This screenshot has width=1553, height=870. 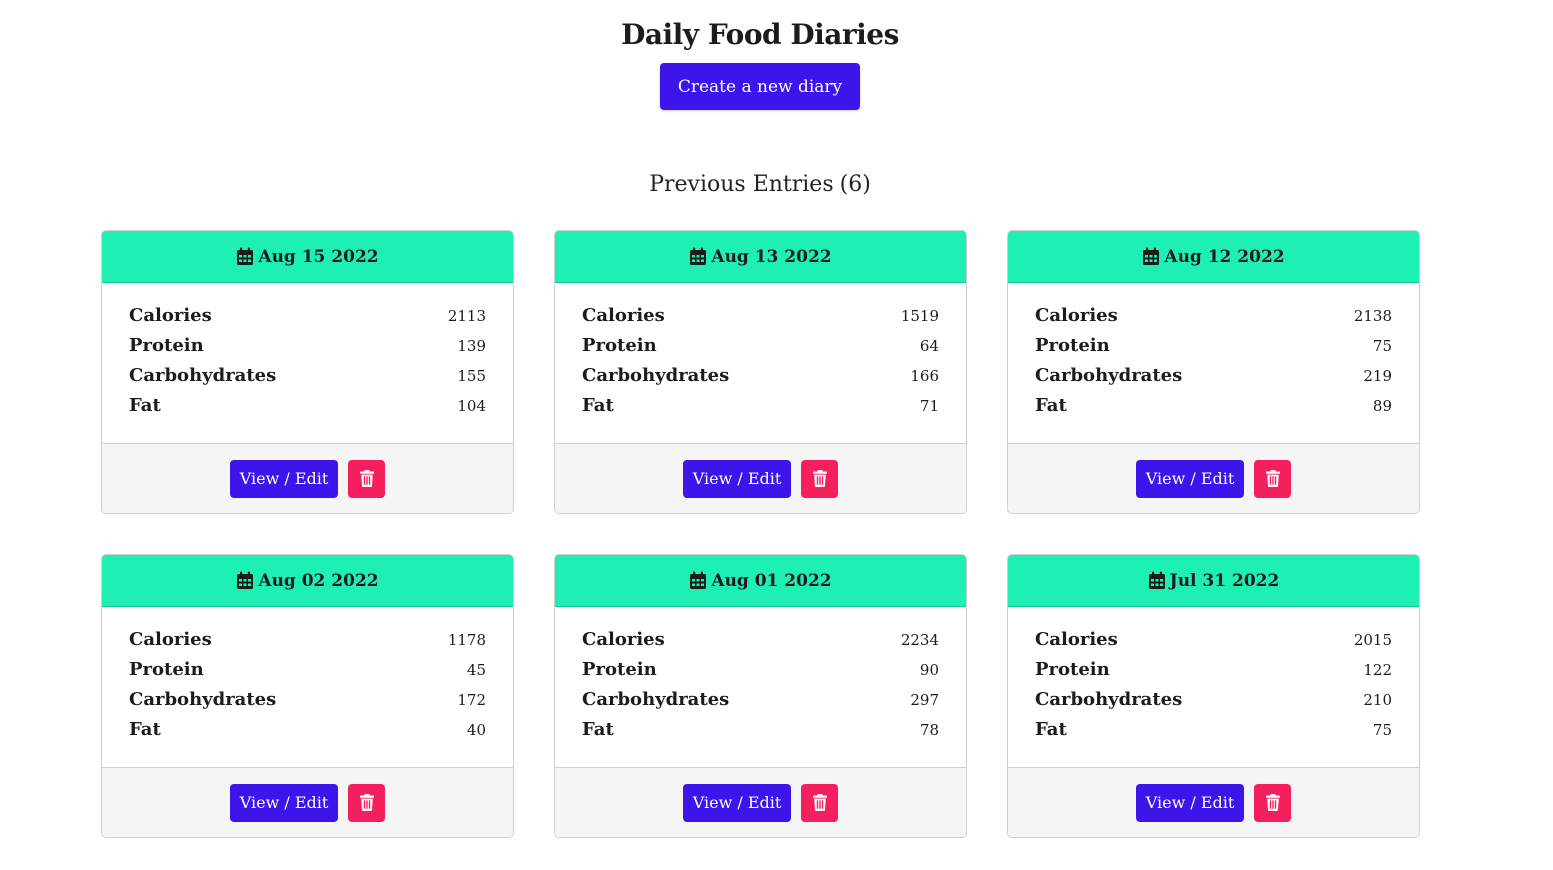 What do you see at coordinates (318, 256) in the screenshot?
I see `card-date: Aug 15 2022` at bounding box center [318, 256].